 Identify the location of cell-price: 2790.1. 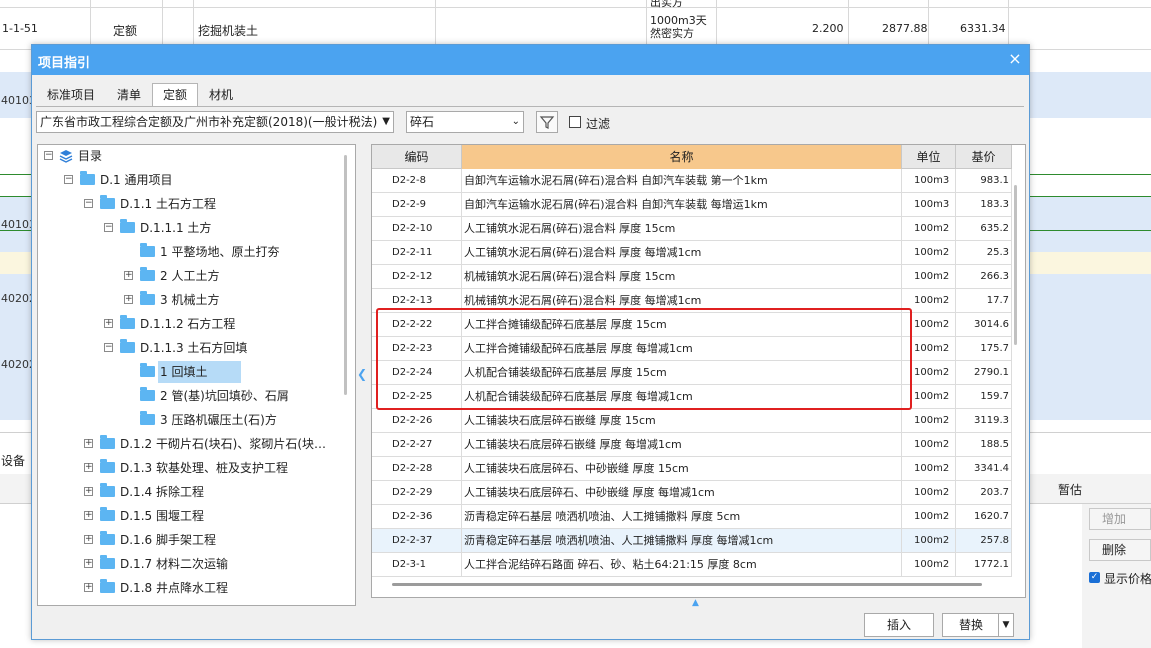
(984, 373).